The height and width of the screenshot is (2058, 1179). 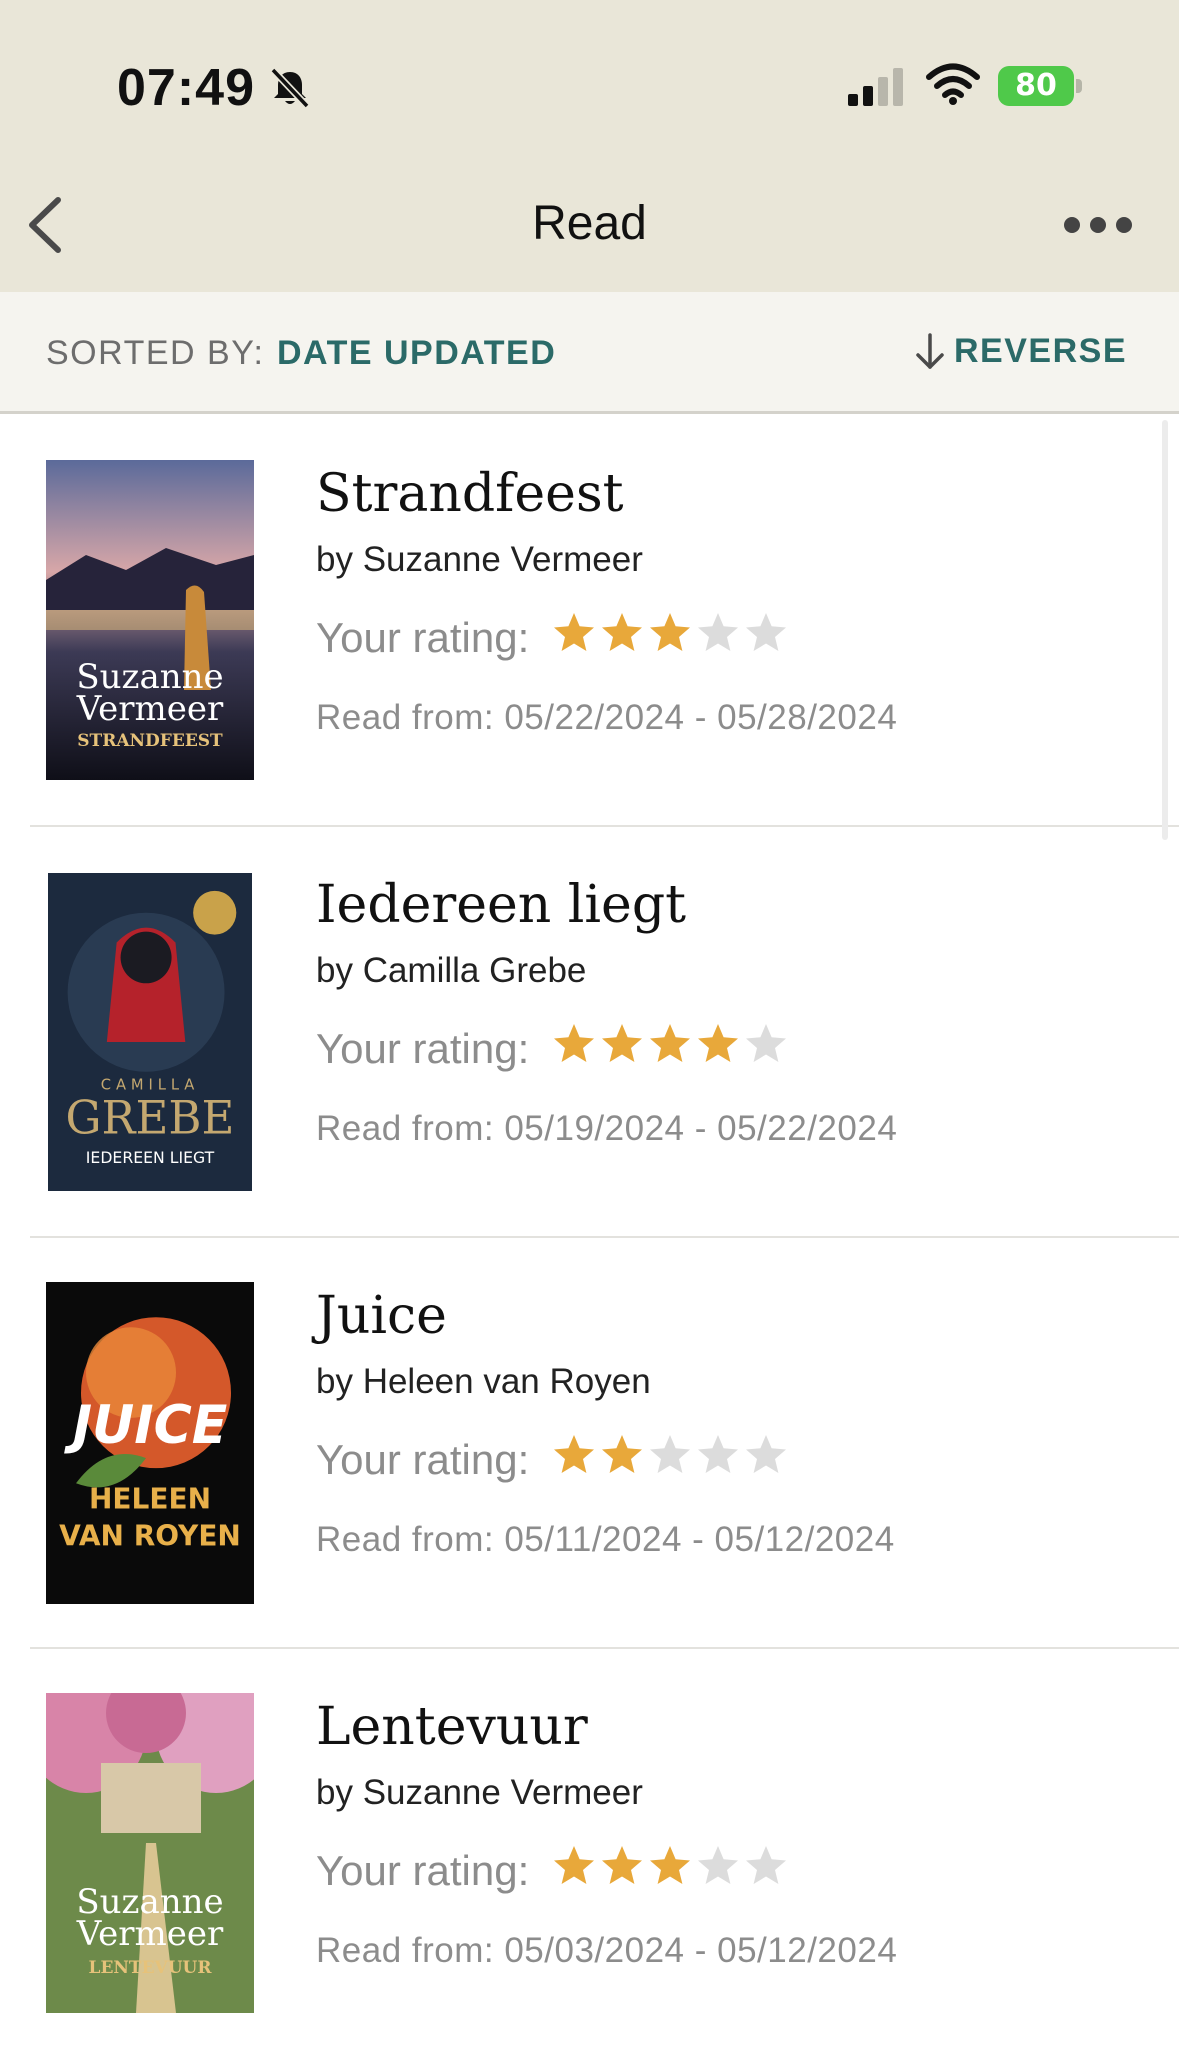 I want to click on cover-line1: JUICE, so click(x=146, y=1426).